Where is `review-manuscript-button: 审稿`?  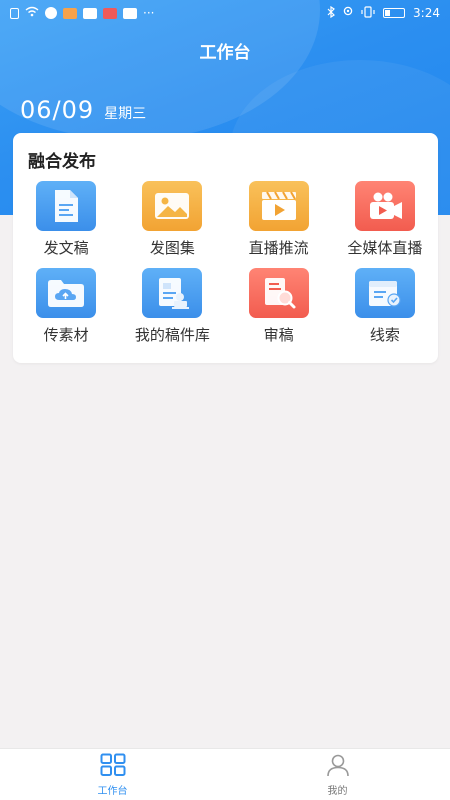
review-manuscript-button: 审稿 is located at coordinates (279, 306).